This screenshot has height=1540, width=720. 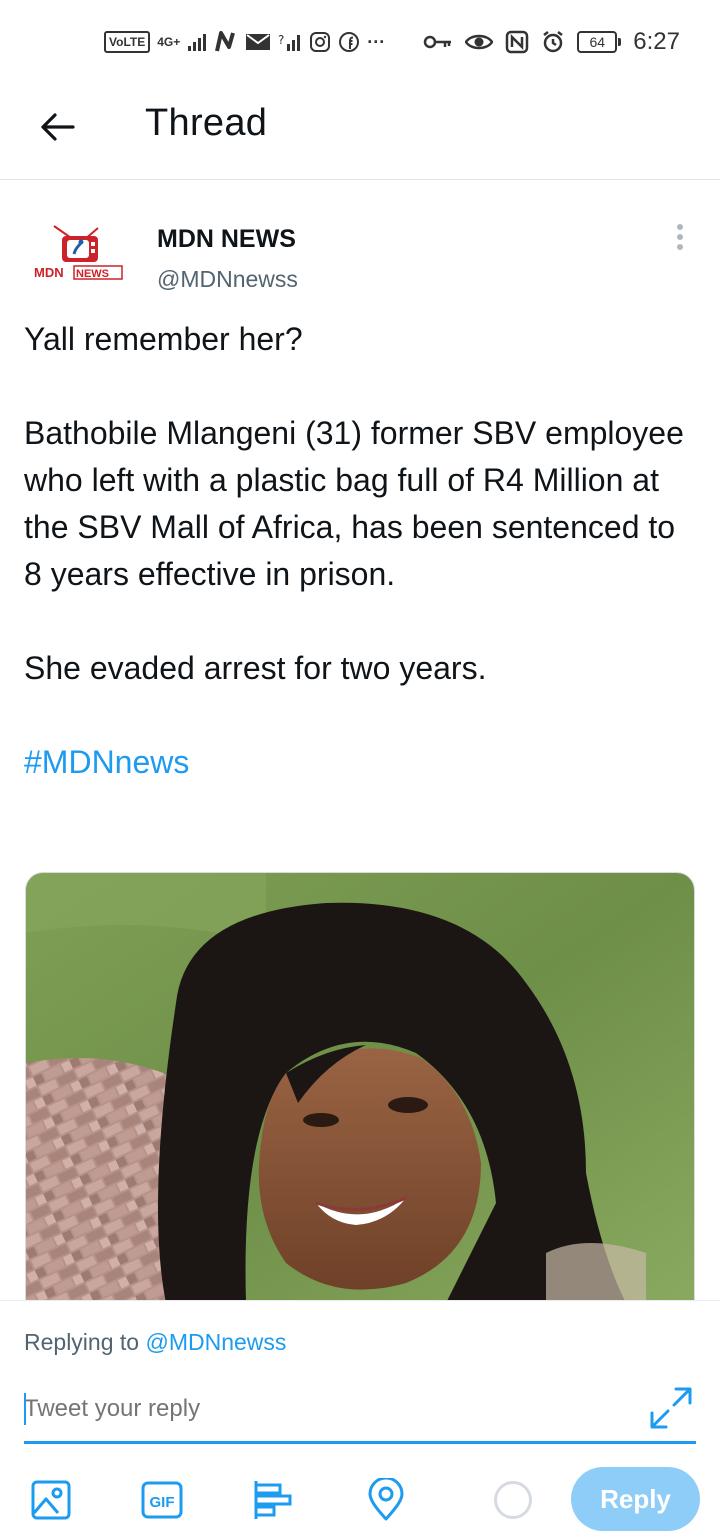 What do you see at coordinates (92, 274) in the screenshot?
I see `svg-text: NEWS` at bounding box center [92, 274].